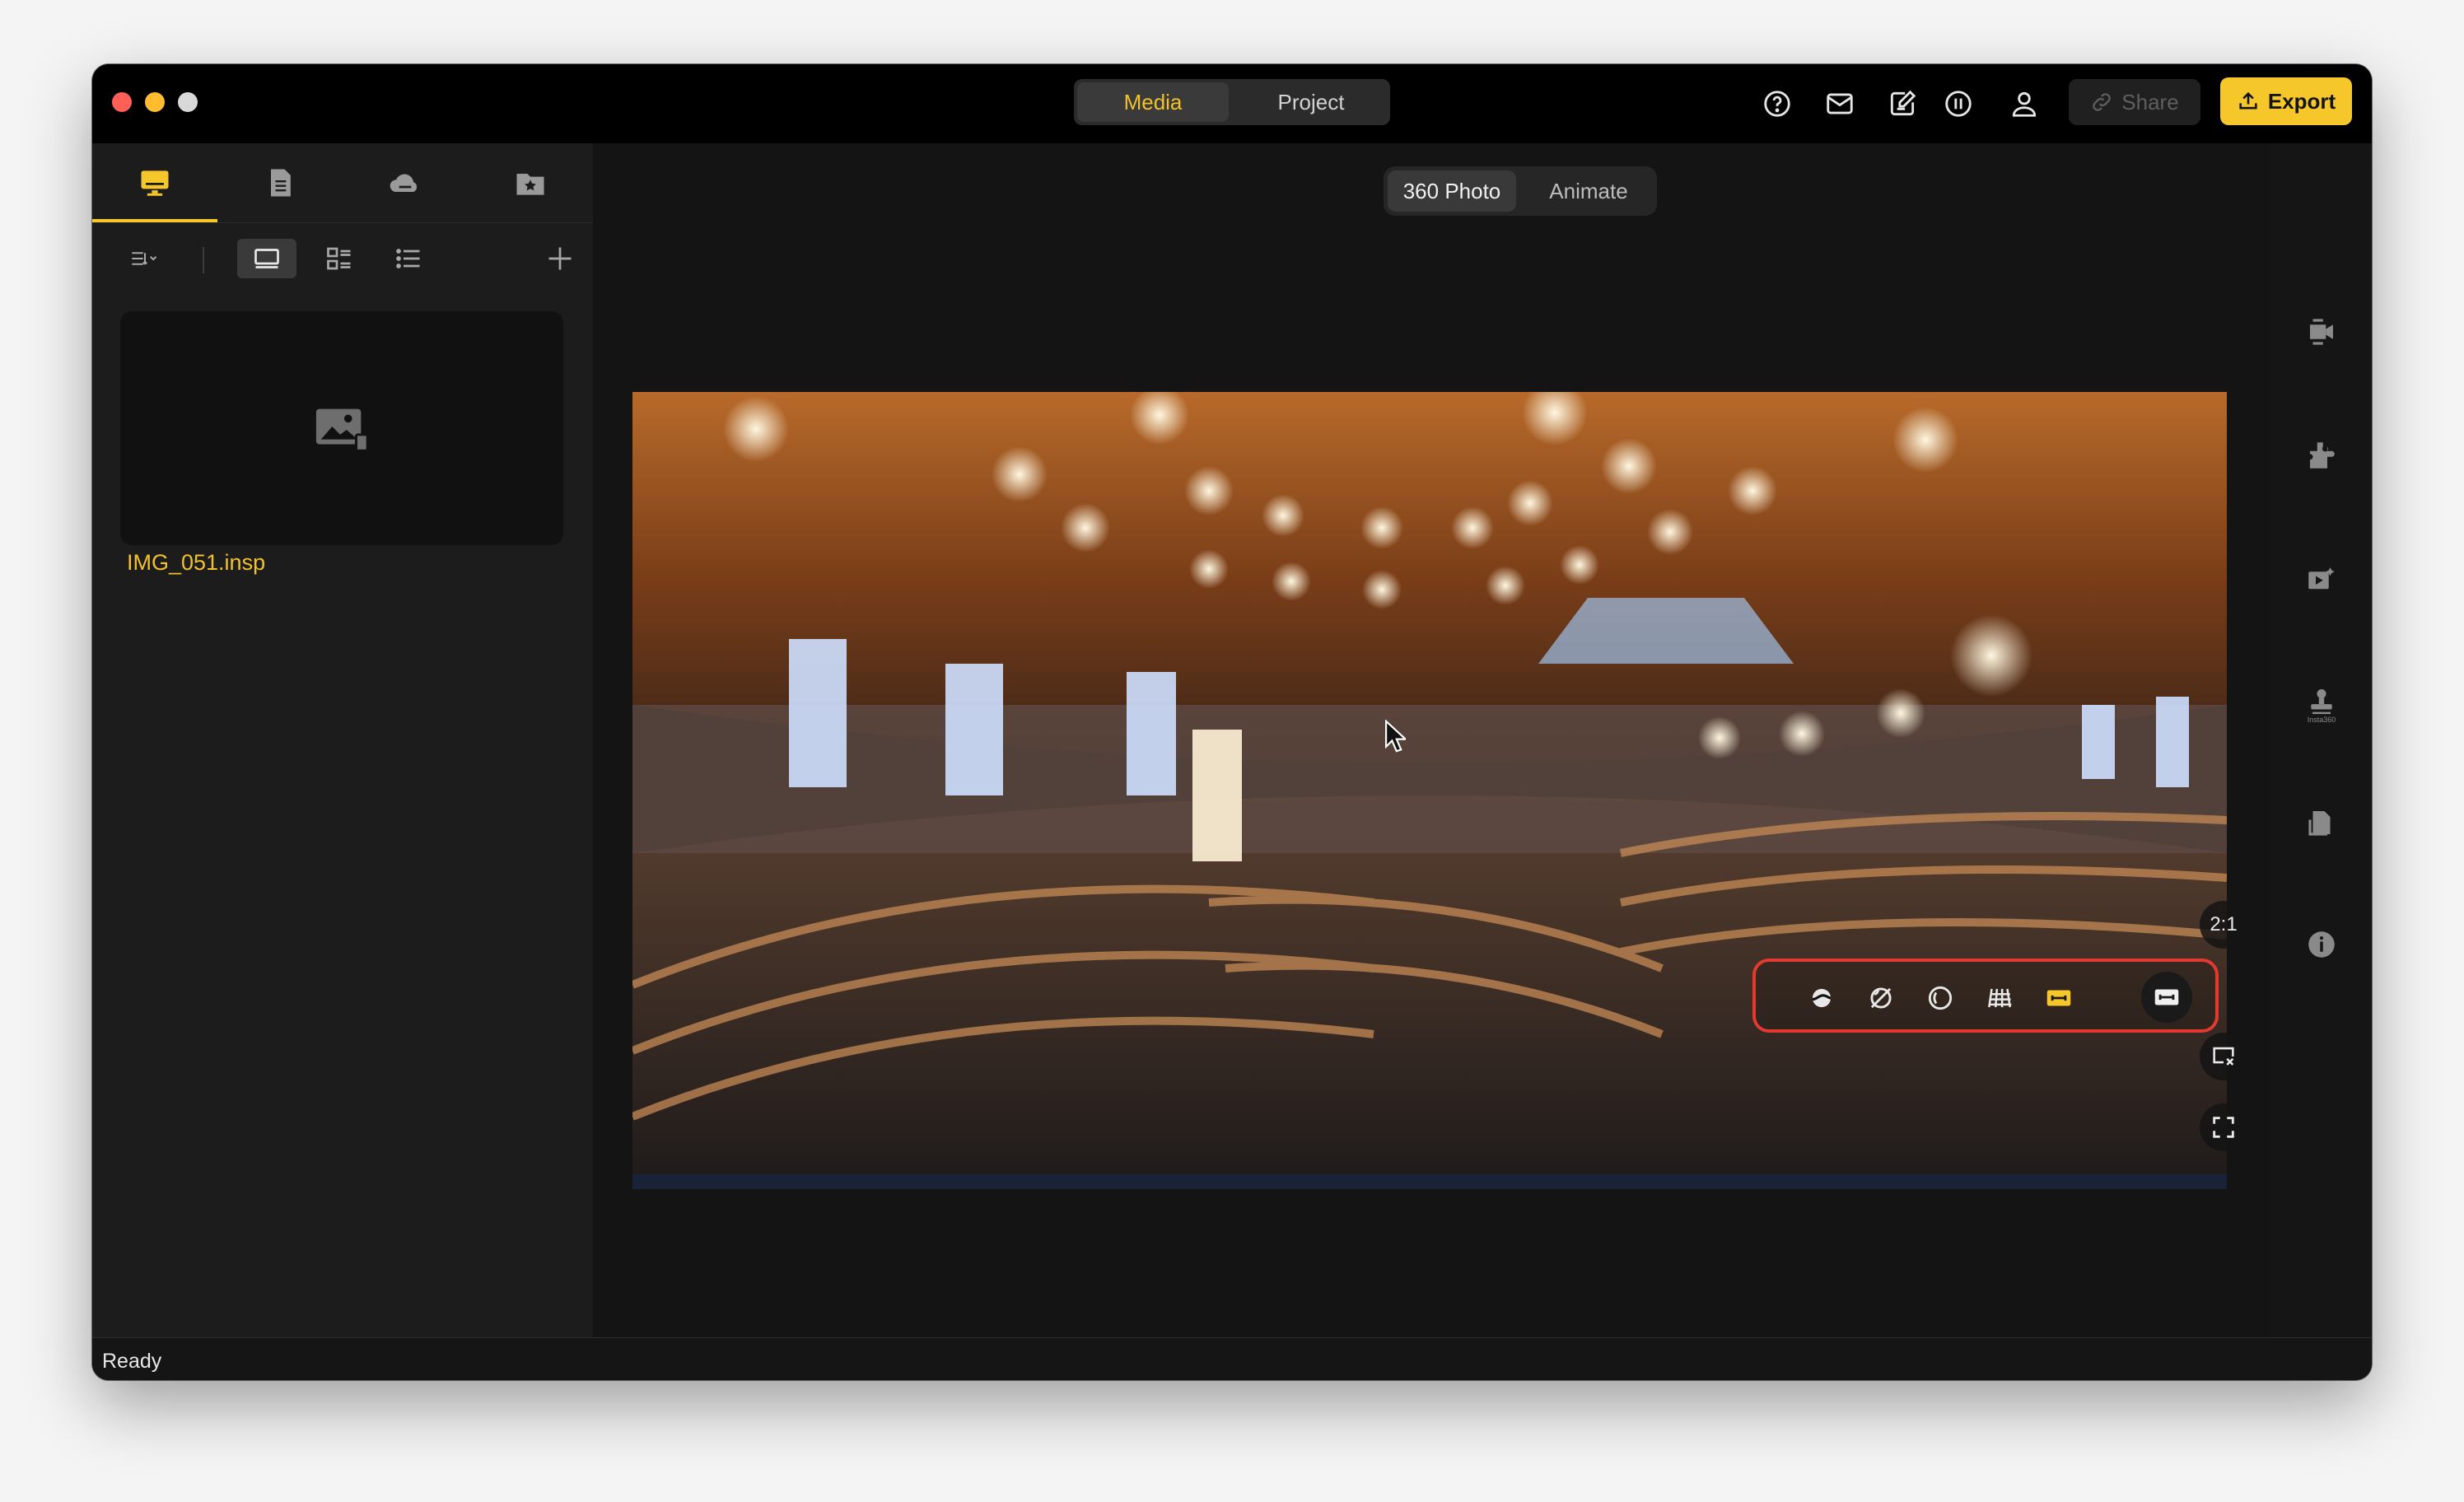 The image size is (2464, 1502). What do you see at coordinates (1232, 1358) in the screenshot?
I see `status-bar: Ready` at bounding box center [1232, 1358].